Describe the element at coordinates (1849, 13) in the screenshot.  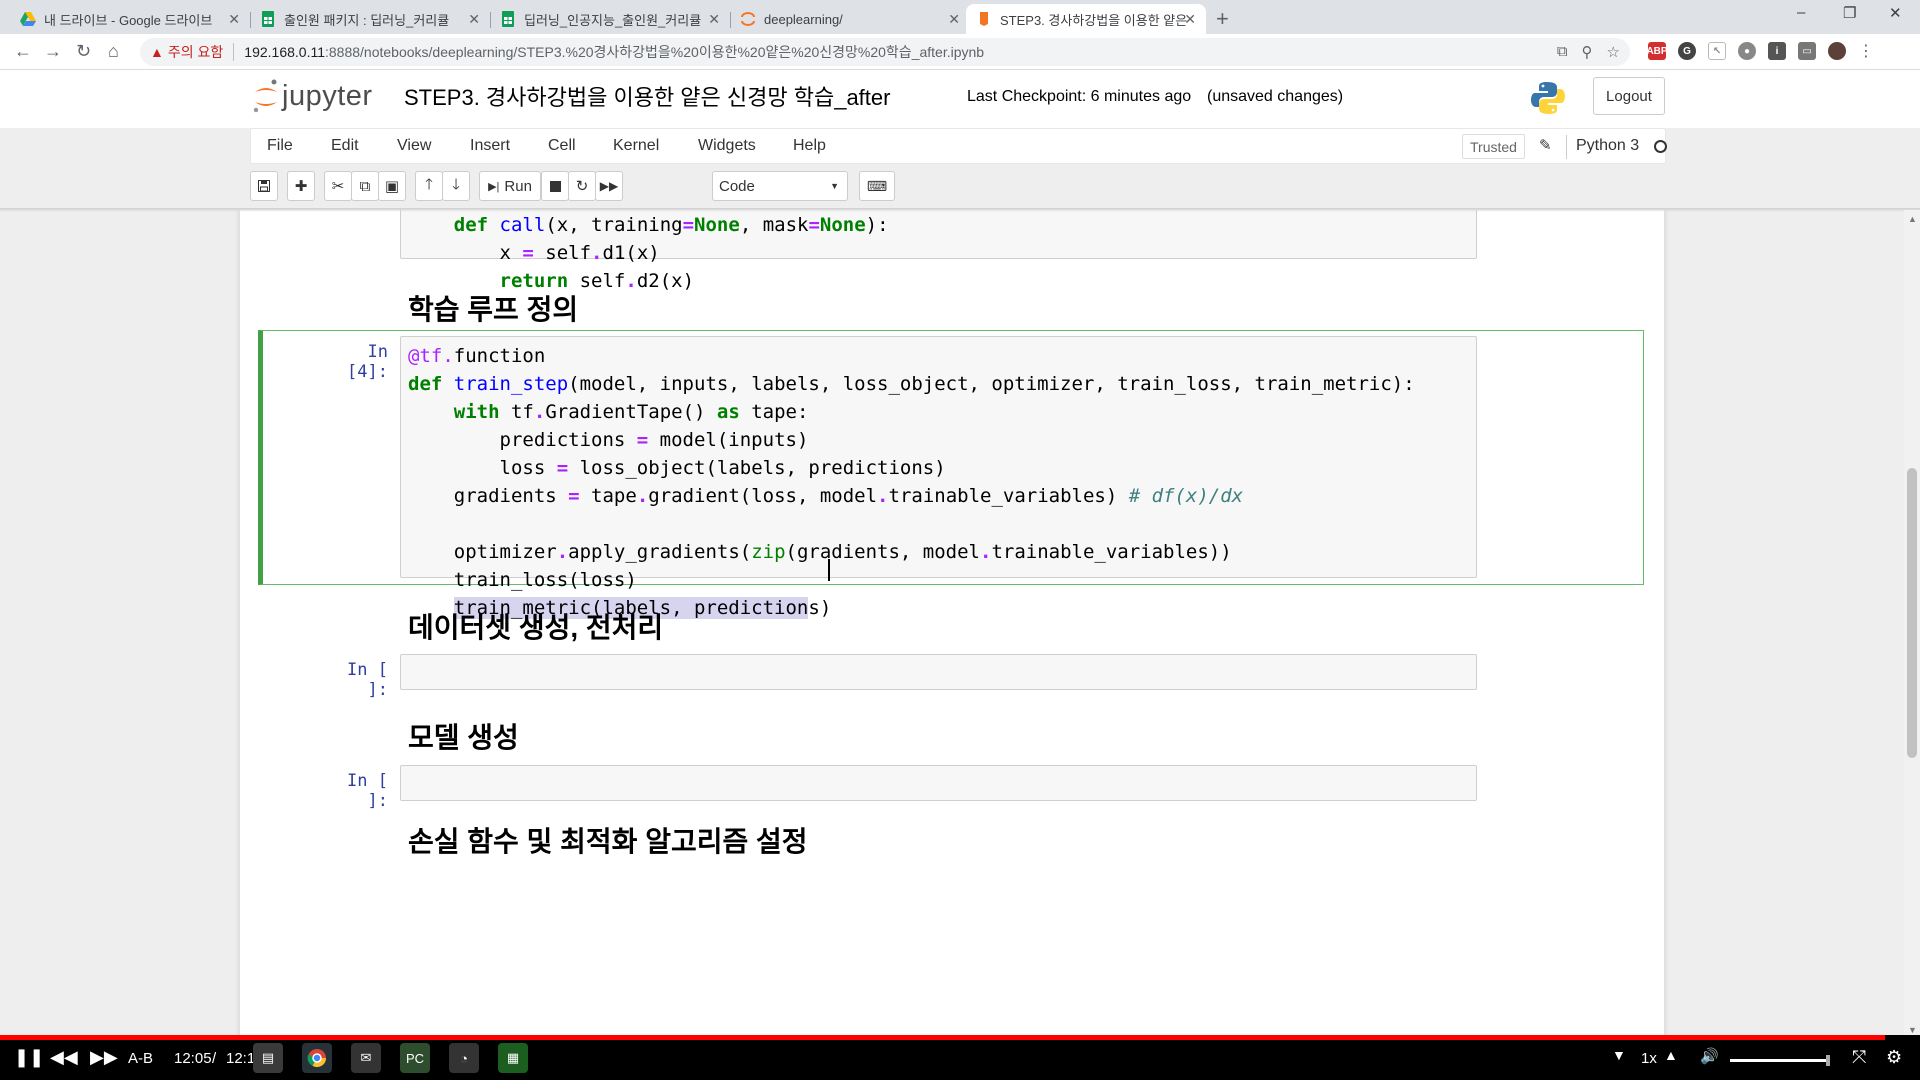
I see `maximize-button: ❐` at that location.